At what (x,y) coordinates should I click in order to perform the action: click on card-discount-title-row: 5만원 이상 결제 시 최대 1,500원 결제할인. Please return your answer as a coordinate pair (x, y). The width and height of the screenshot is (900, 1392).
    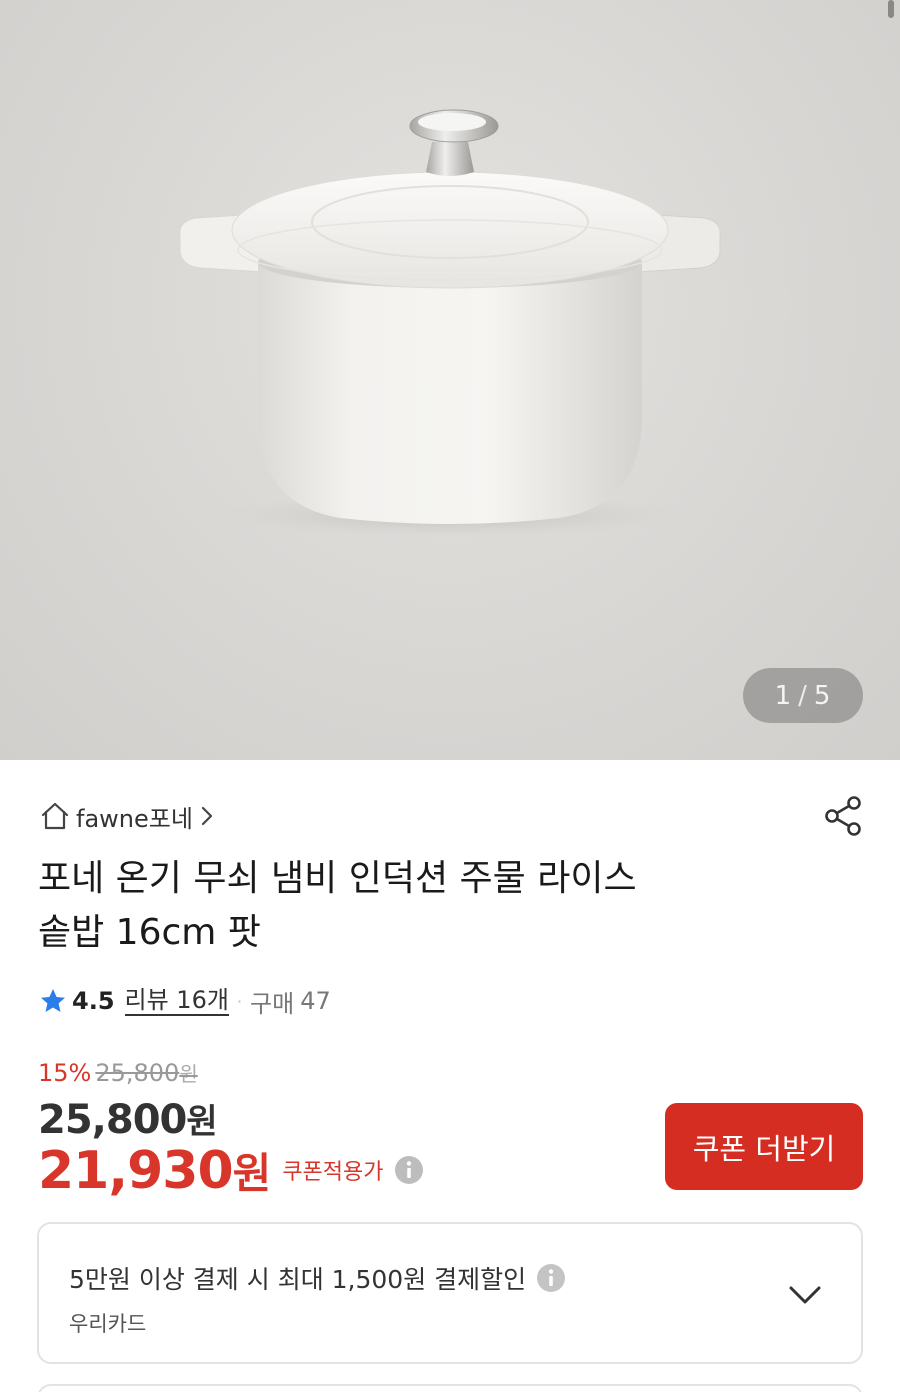
    Looking at the image, I should click on (317, 1278).